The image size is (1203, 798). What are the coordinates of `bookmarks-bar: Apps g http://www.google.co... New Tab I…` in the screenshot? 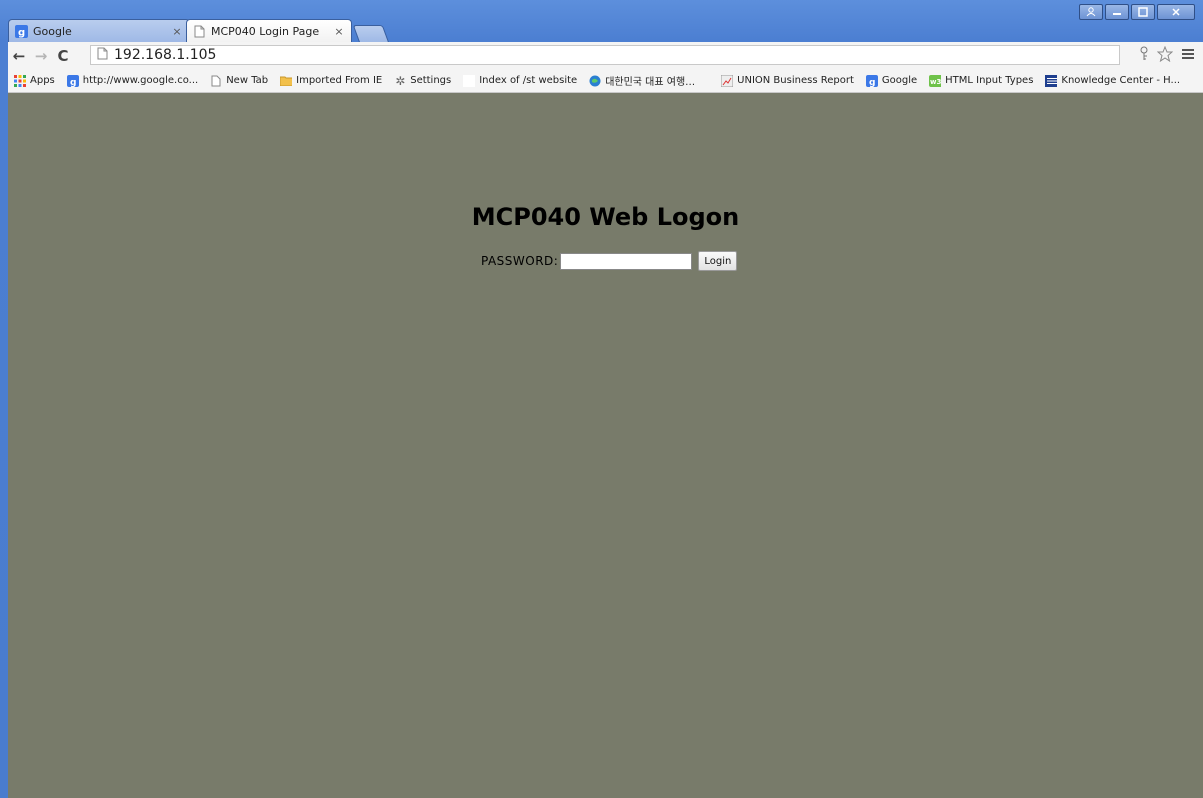 It's located at (605, 81).